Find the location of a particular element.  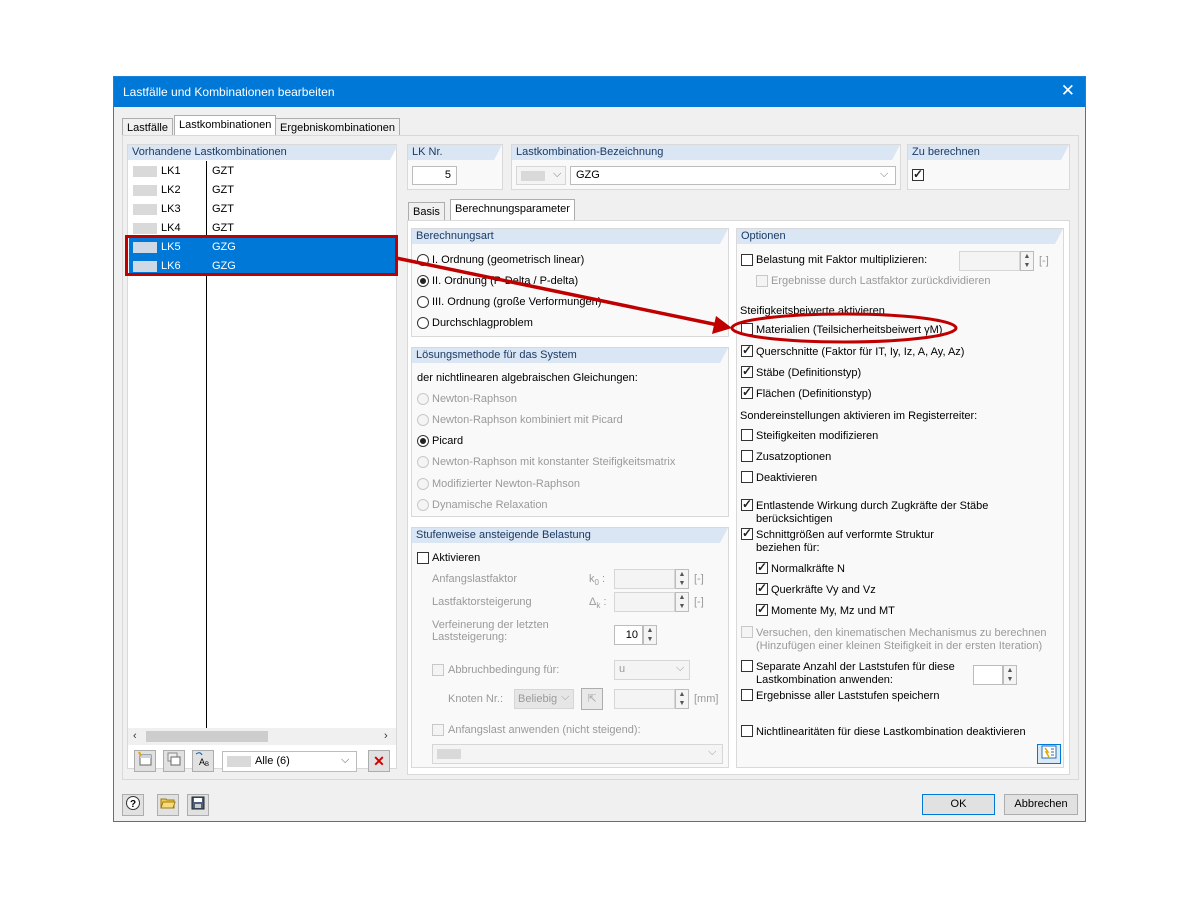

annotation-highlight-box is located at coordinates (261, 255).